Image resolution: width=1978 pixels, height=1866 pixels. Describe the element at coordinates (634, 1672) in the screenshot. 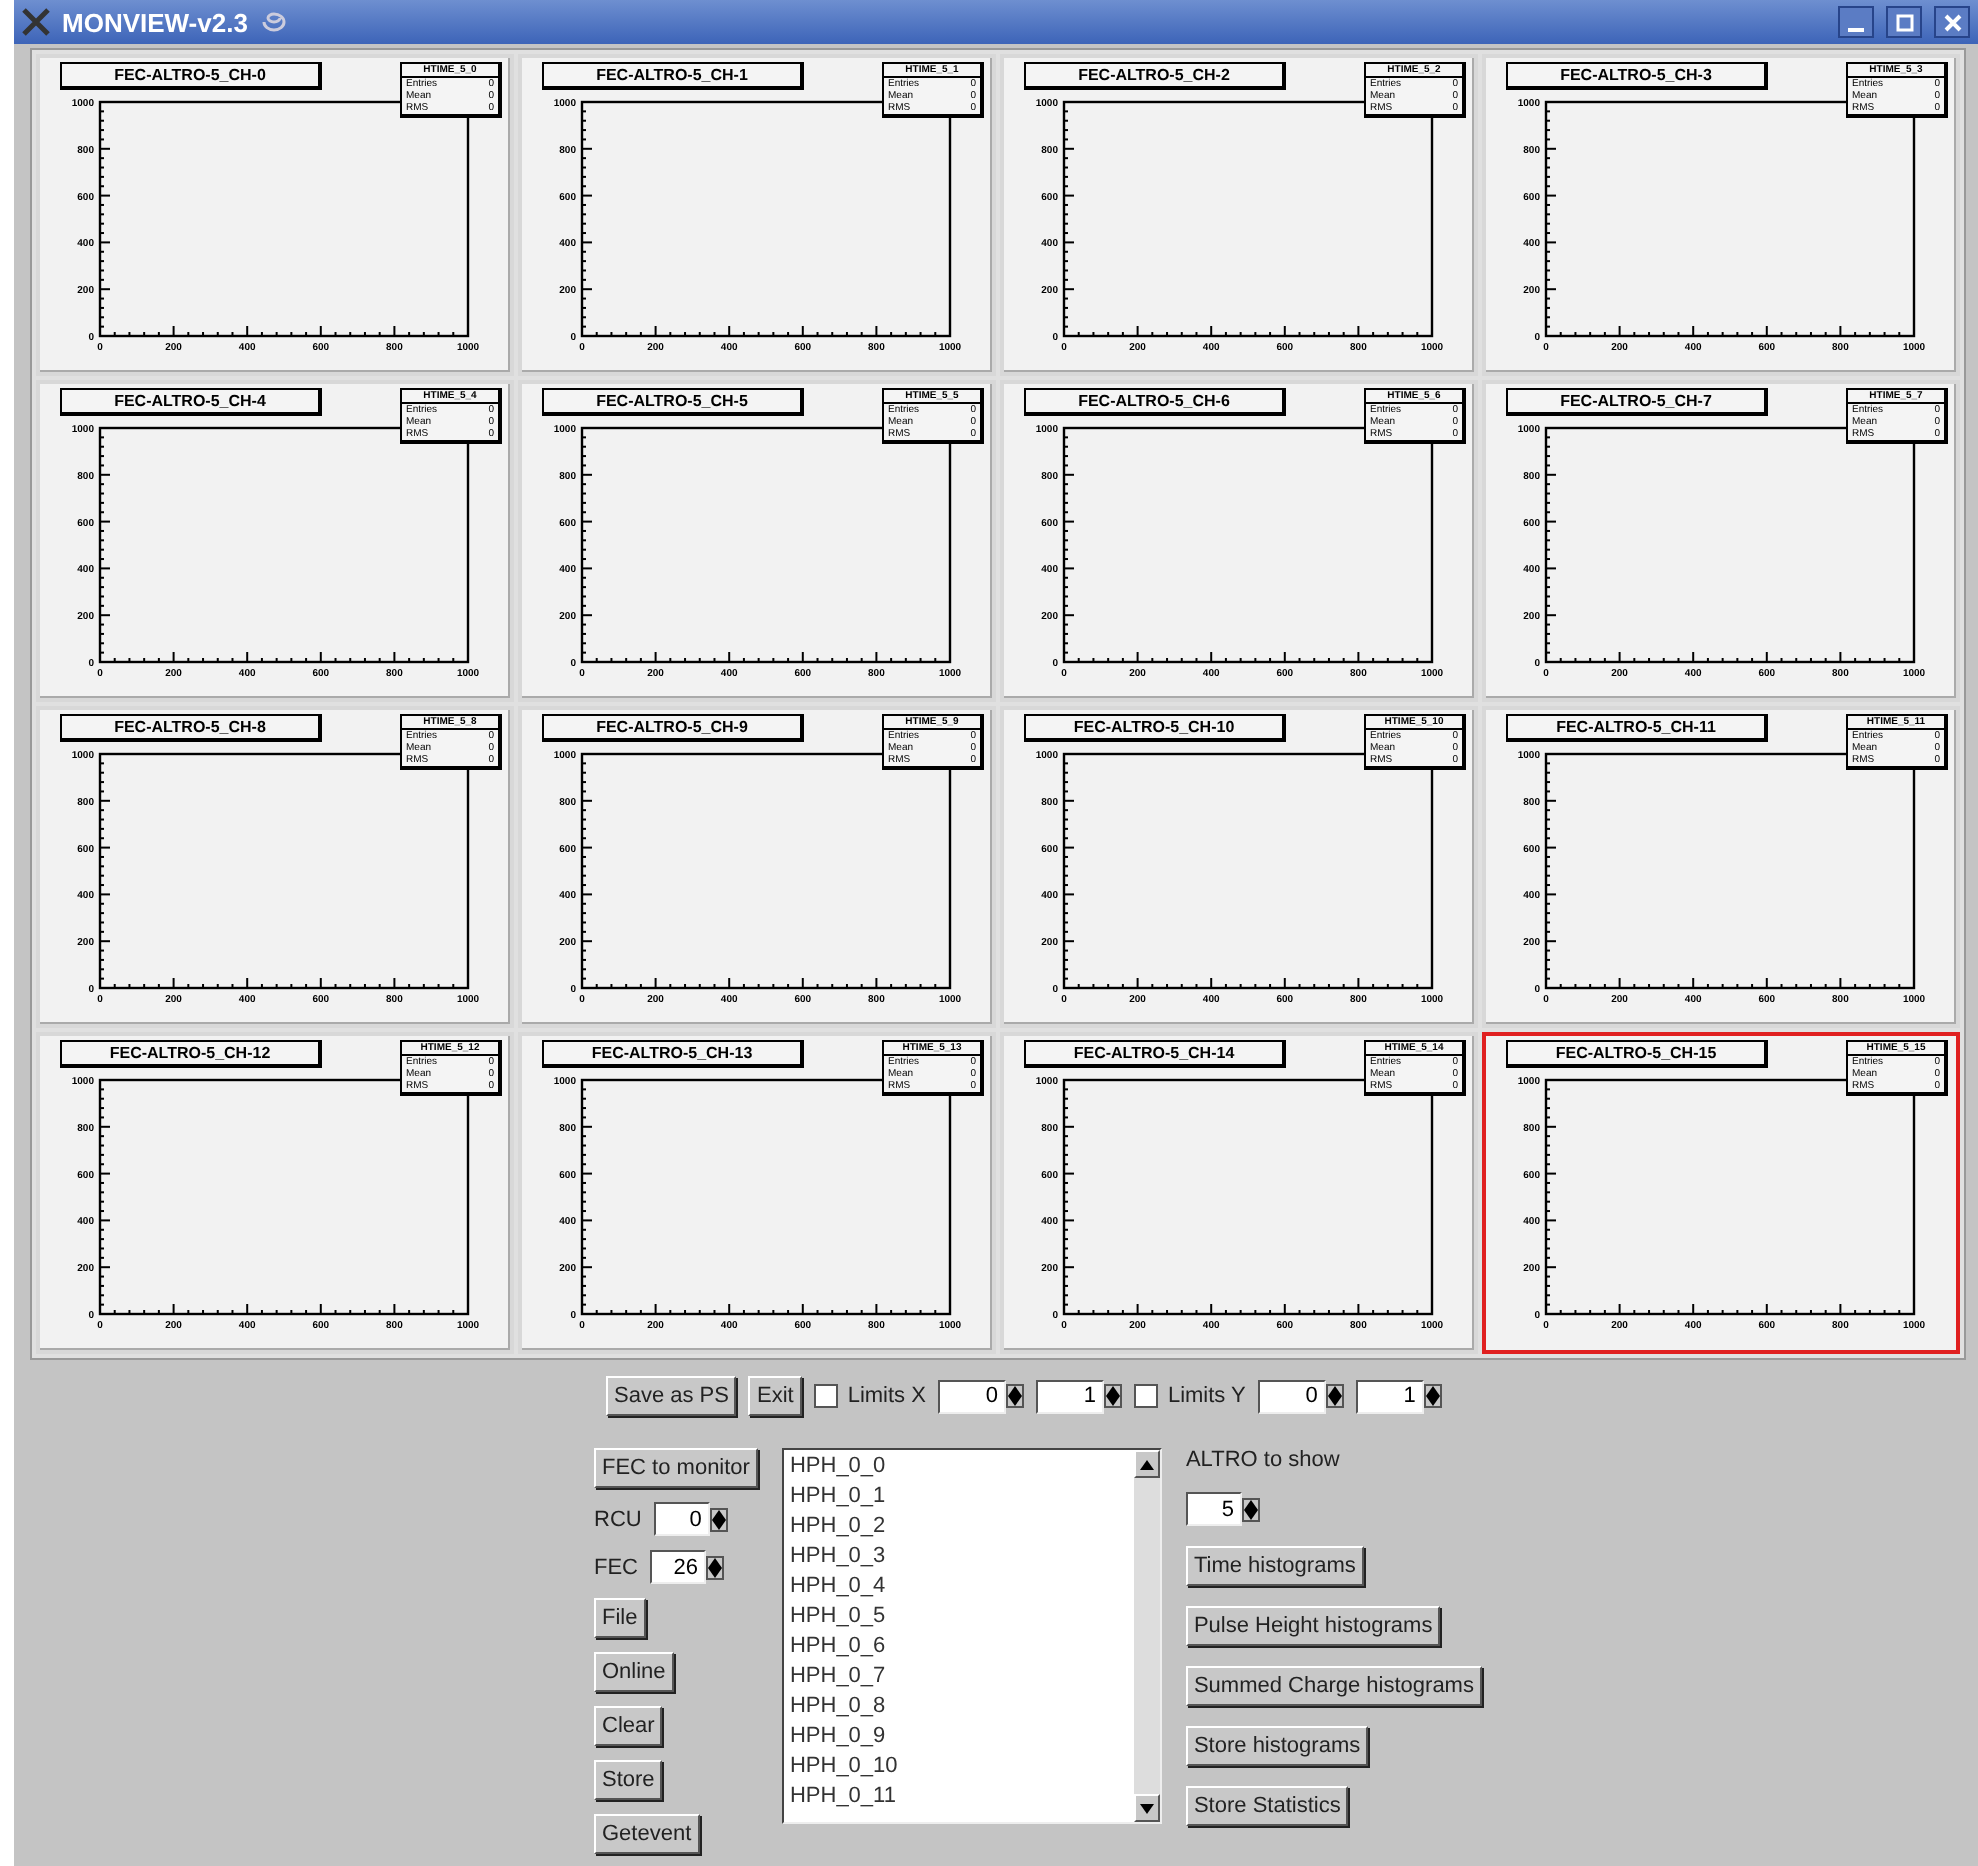

I see `push-button: Online` at that location.